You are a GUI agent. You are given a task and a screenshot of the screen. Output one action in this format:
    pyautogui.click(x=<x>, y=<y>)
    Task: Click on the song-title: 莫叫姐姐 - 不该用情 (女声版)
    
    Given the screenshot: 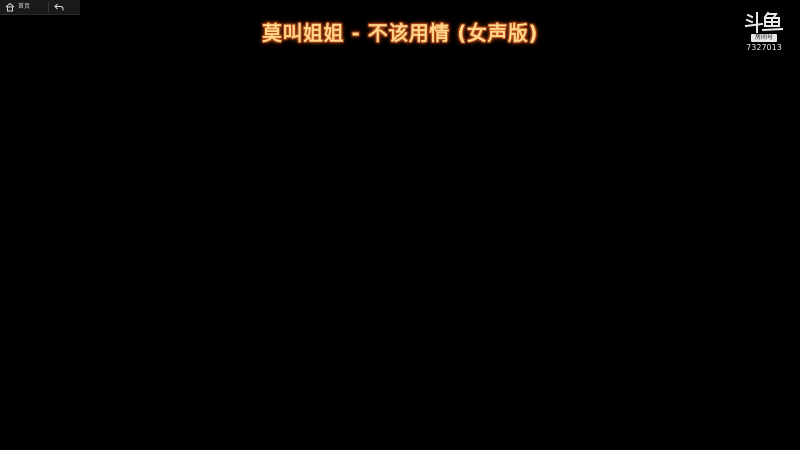 What is the action you would take?
    pyautogui.click(x=400, y=33)
    